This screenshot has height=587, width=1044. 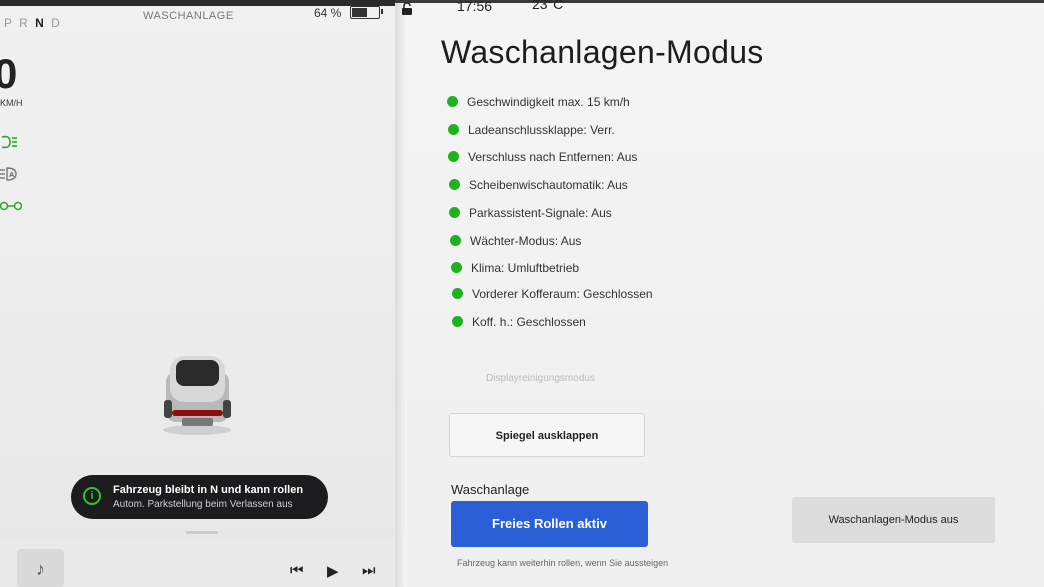 I want to click on free-rolling-button: Freies Rollen aktiv, so click(x=549, y=524).